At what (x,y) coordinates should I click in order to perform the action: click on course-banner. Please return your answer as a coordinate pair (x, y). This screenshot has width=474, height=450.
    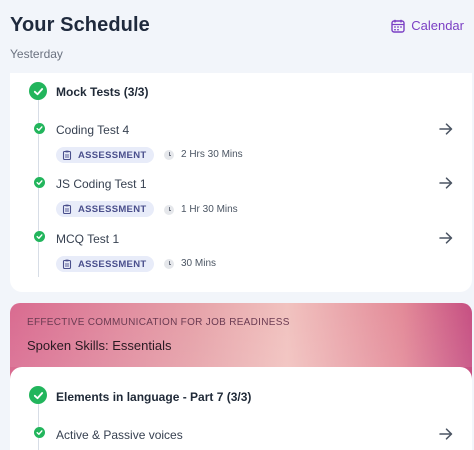
    Looking at the image, I should click on (241, 335).